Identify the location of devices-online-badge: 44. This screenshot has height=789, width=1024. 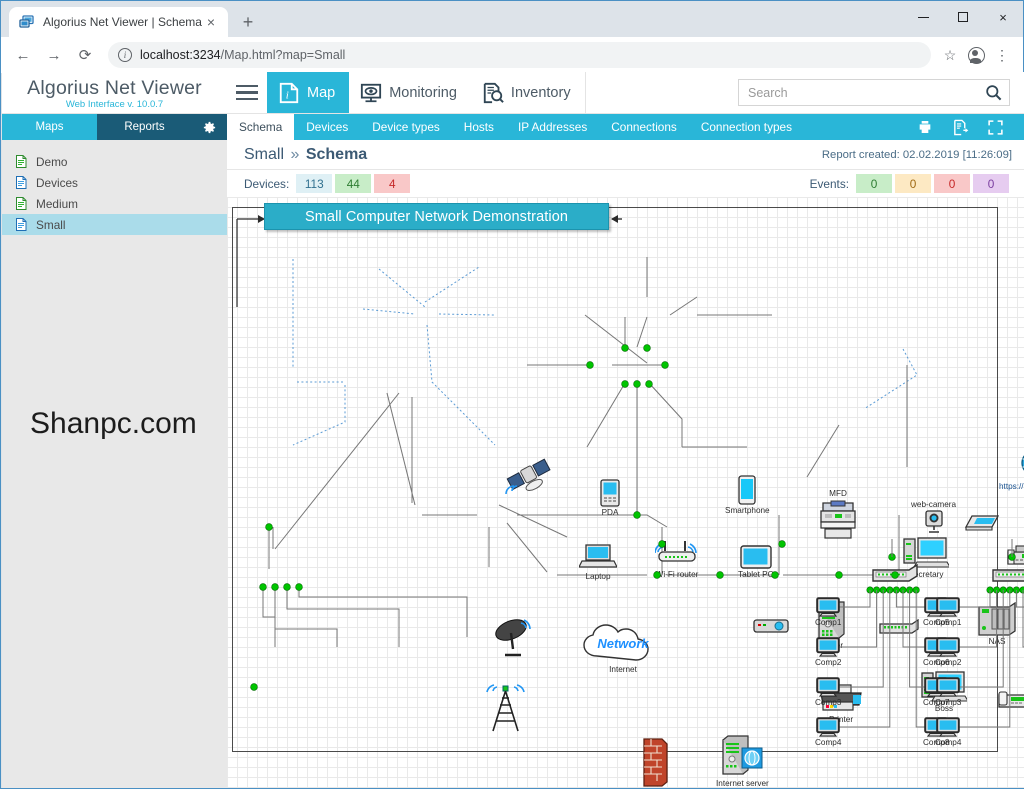
(353, 183).